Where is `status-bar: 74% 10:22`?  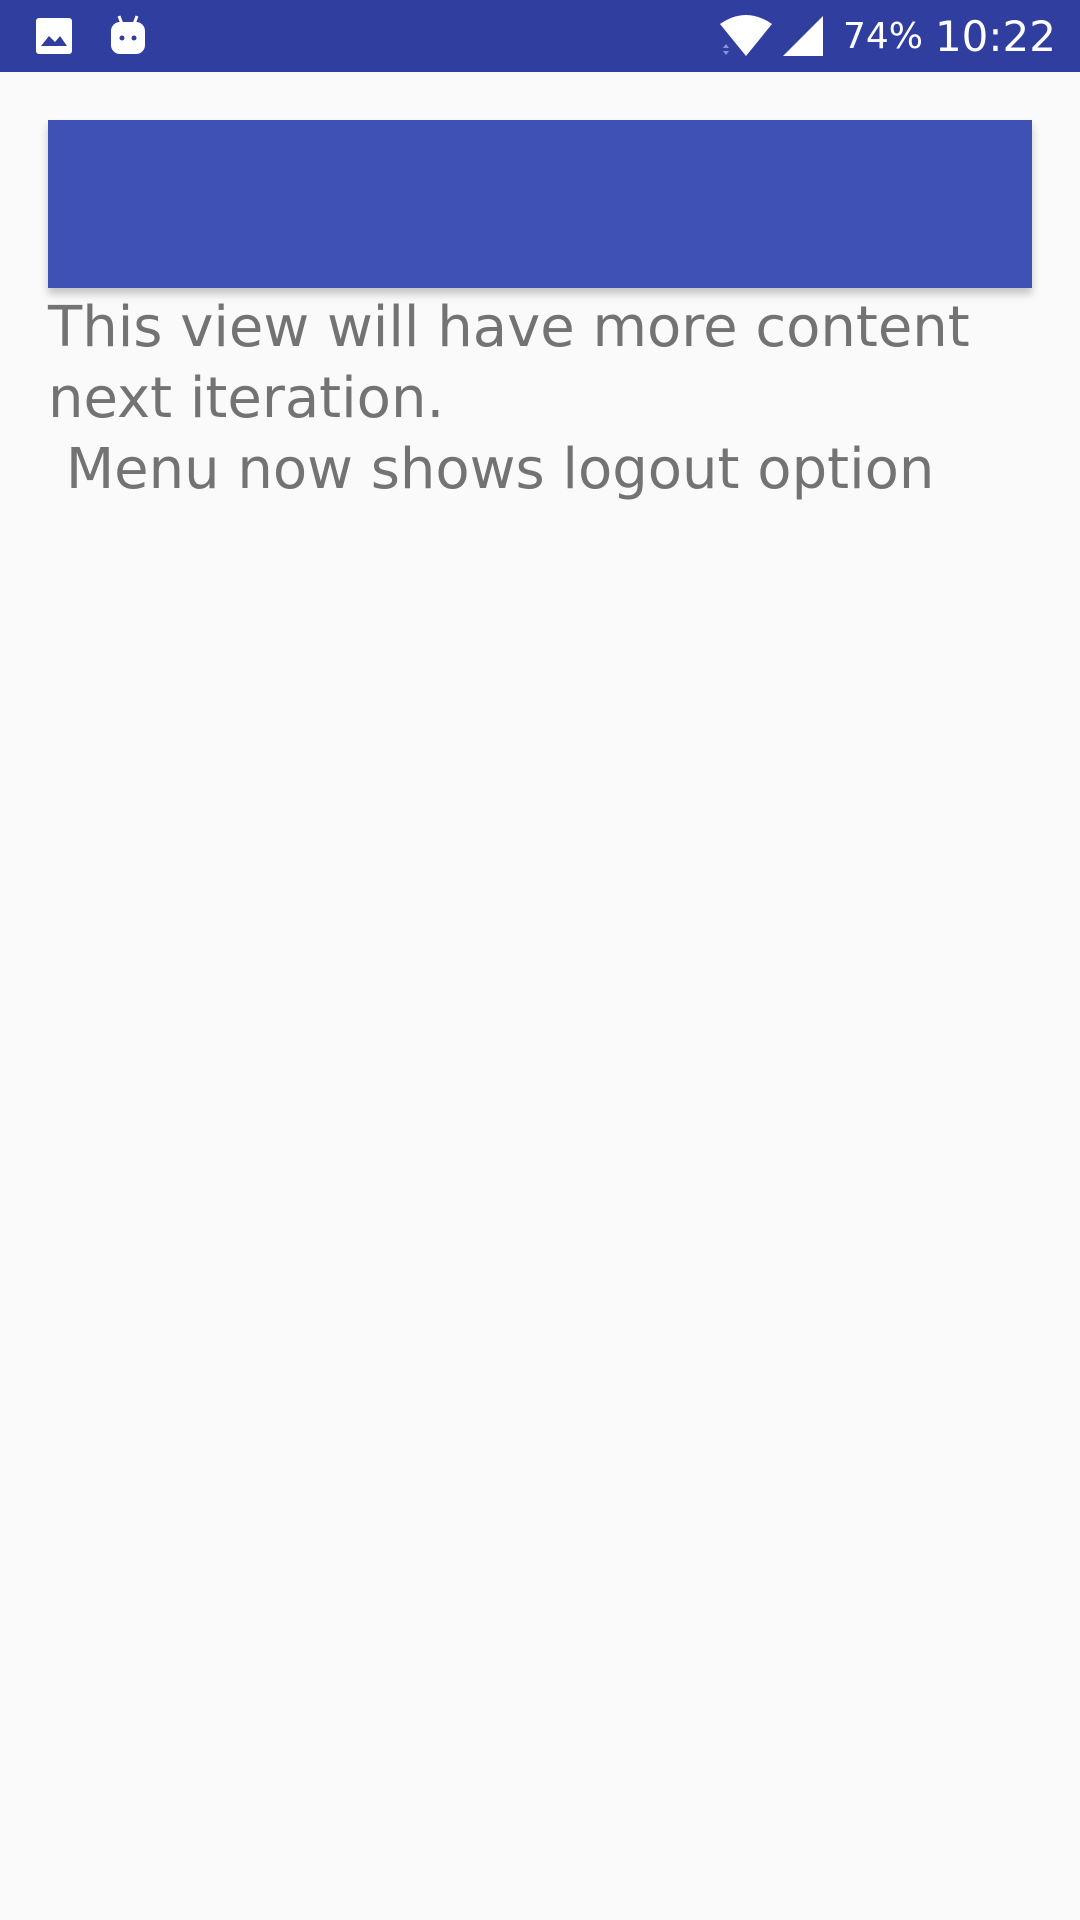 status-bar: 74% 10:22 is located at coordinates (540, 36).